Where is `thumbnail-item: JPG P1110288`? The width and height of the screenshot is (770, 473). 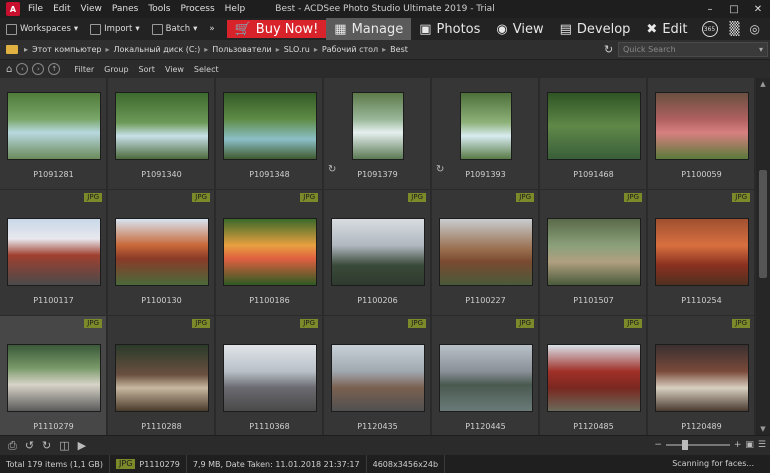 thumbnail-item: JPG P1110288 is located at coordinates (161, 375).